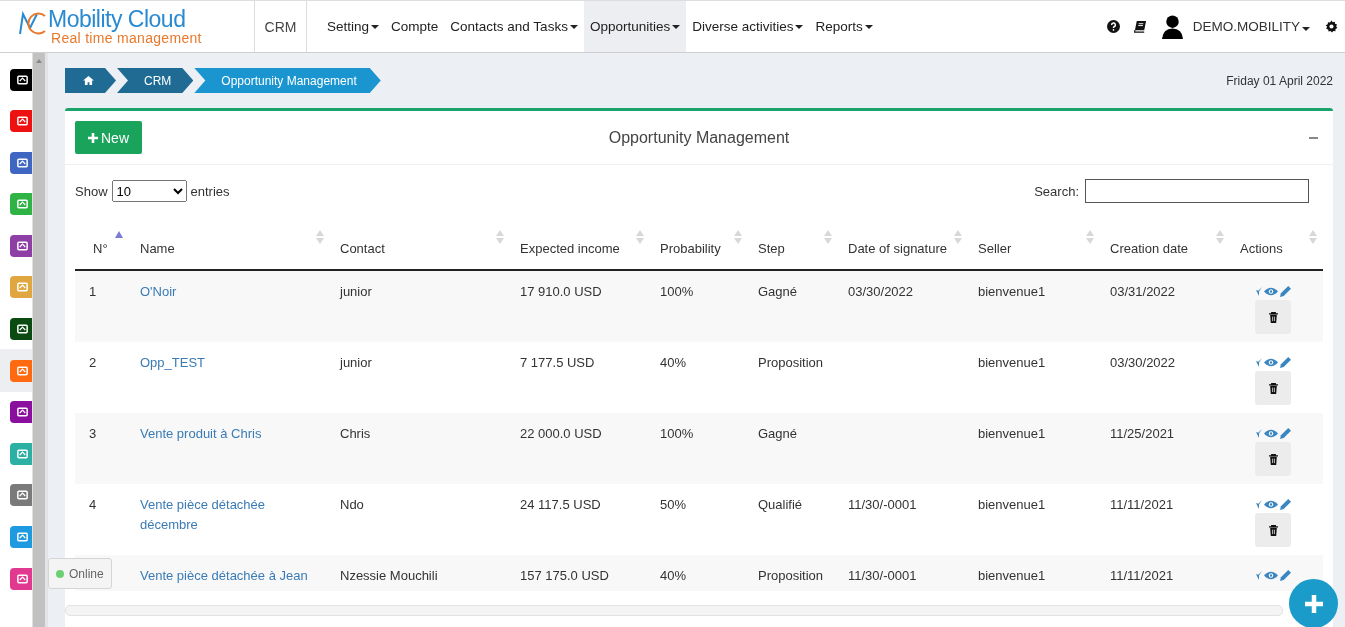 This screenshot has height=627, width=1345. I want to click on breadcrumb-item: CRM, so click(155, 80).